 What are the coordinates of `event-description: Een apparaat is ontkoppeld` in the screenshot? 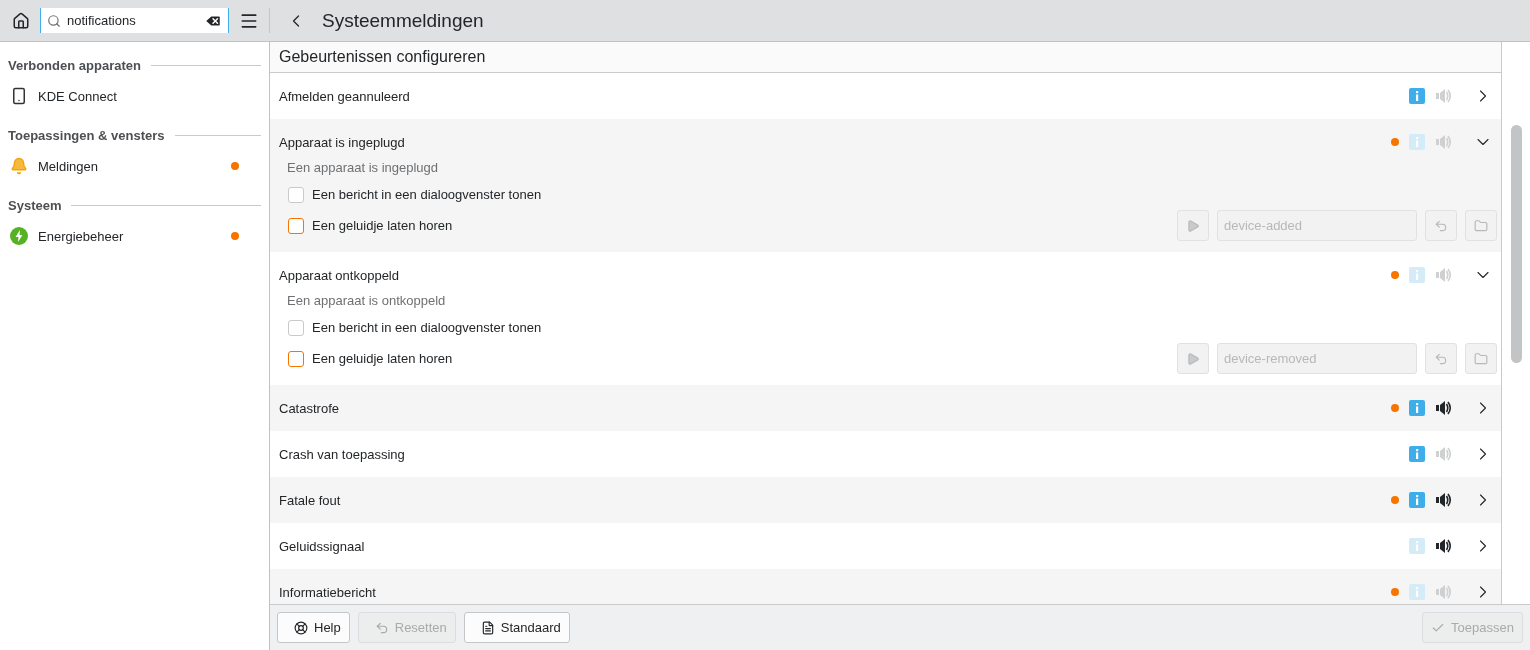 It's located at (366, 300).